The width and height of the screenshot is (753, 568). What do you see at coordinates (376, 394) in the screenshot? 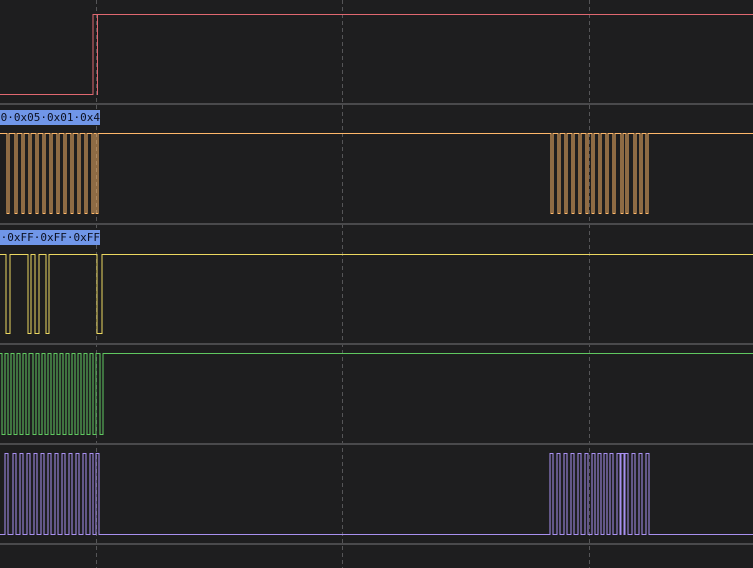
I see `channel-3-waveform` at bounding box center [376, 394].